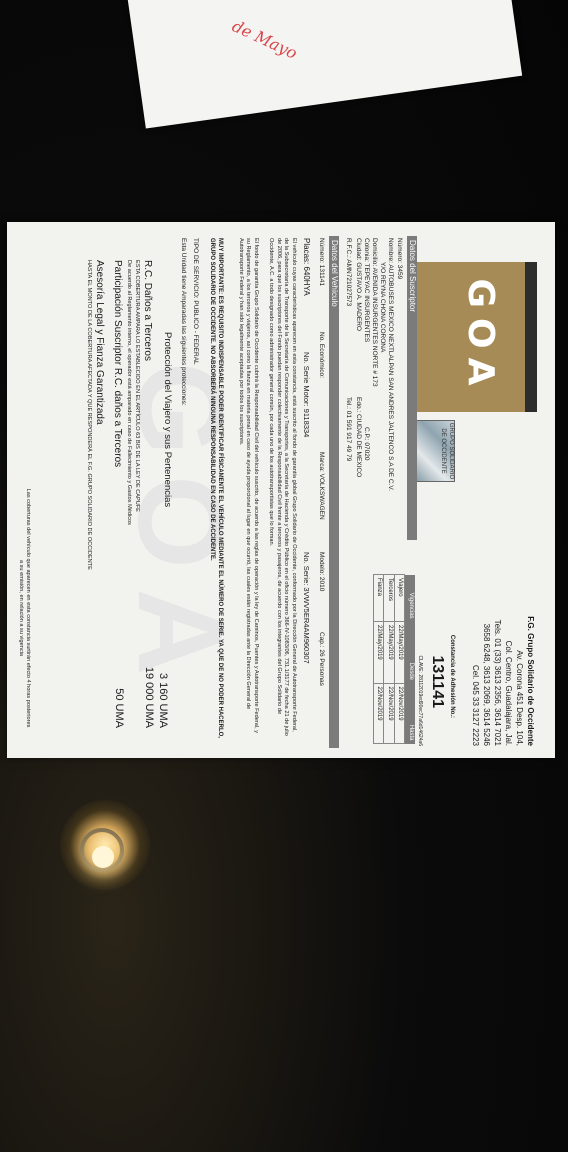 The width and height of the screenshot is (568, 1152). I want to click on vehicle-motor: No. Serie Motor: 9118334, so click(306, 395).